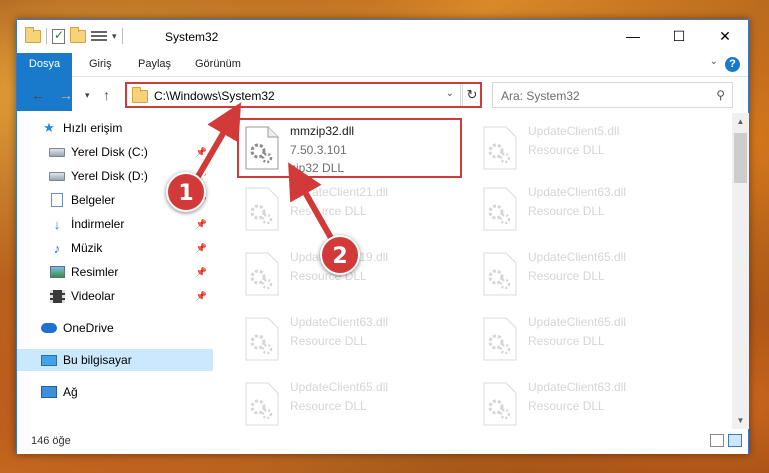 The image size is (769, 473). What do you see at coordinates (115, 248) in the screenshot?
I see `sidebar-item-music: ♪ Müzik 📌` at bounding box center [115, 248].